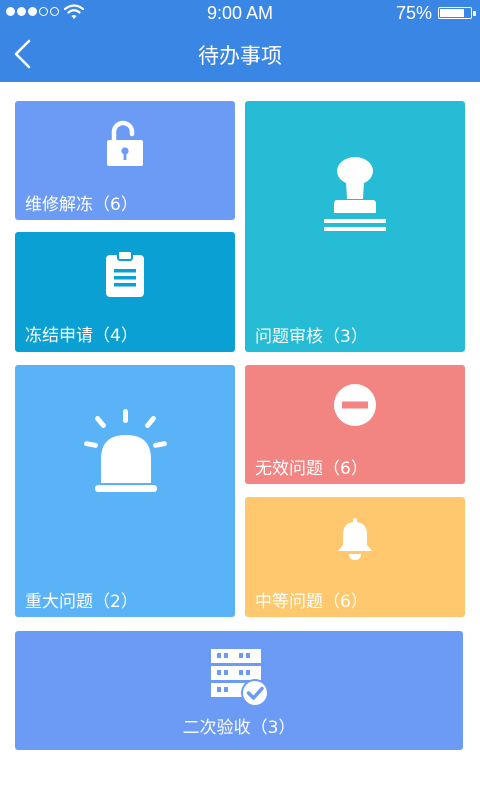 This screenshot has width=480, height=800. I want to click on bell-icon, so click(355, 539).